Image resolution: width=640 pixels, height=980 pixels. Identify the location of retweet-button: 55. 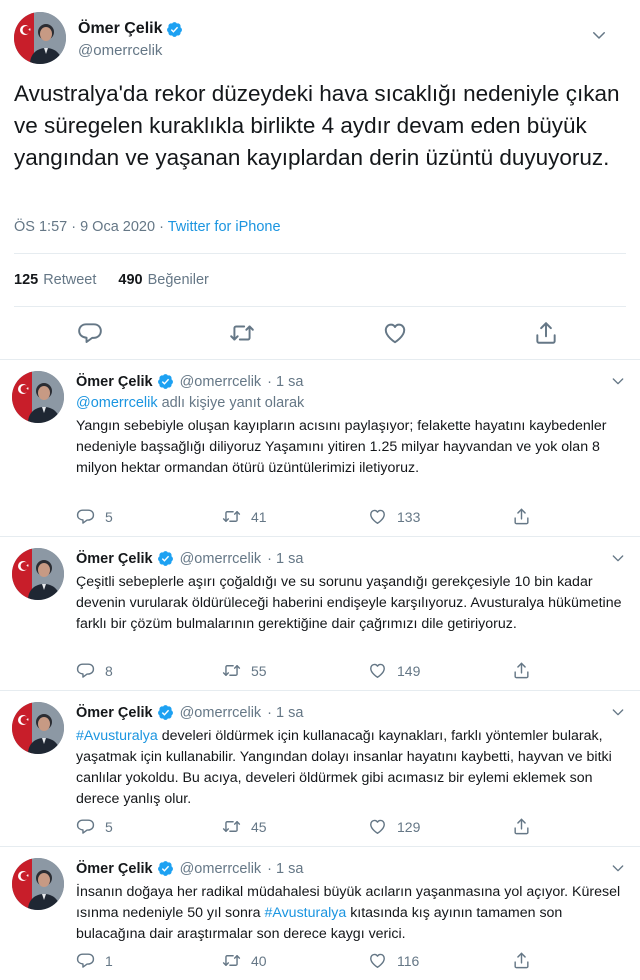
(244, 670).